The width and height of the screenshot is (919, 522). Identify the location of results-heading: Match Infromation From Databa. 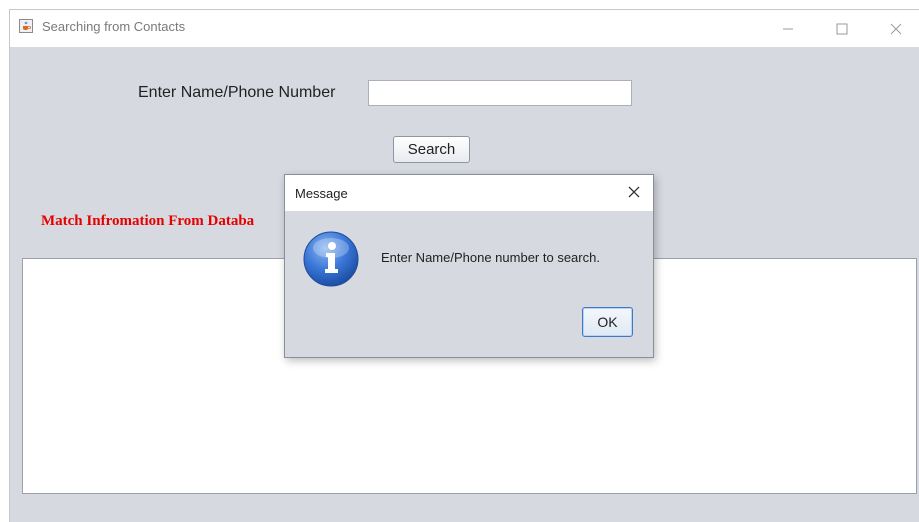
(148, 221).